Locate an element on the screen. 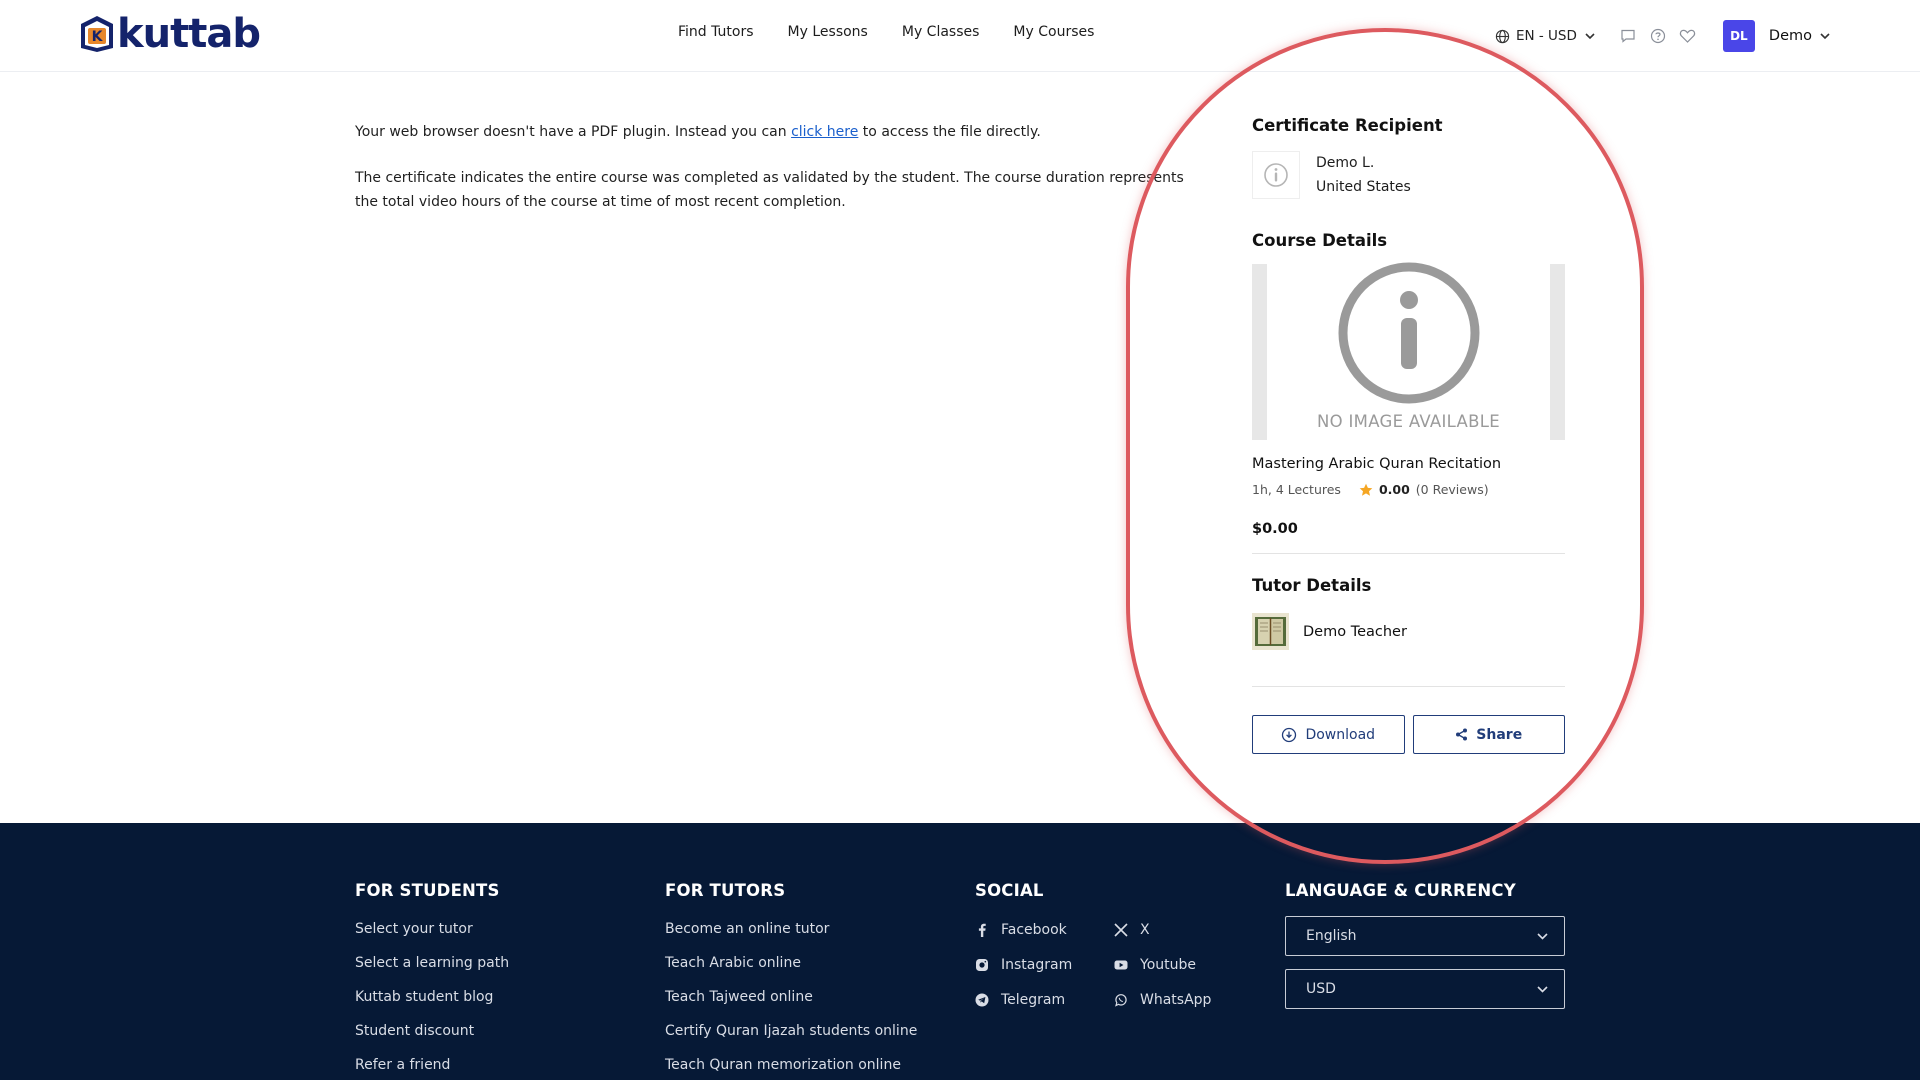 Image resolution: width=1920 pixels, height=1080 pixels. footer-link: Select your tutor is located at coordinates (432, 929).